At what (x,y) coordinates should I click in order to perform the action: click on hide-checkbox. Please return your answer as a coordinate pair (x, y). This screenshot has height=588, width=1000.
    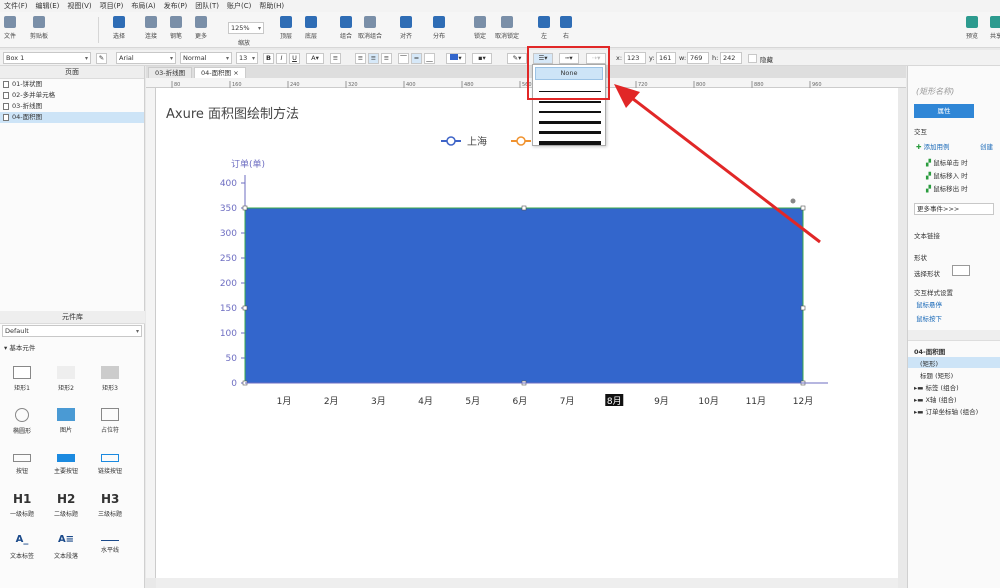
    Looking at the image, I should click on (752, 58).